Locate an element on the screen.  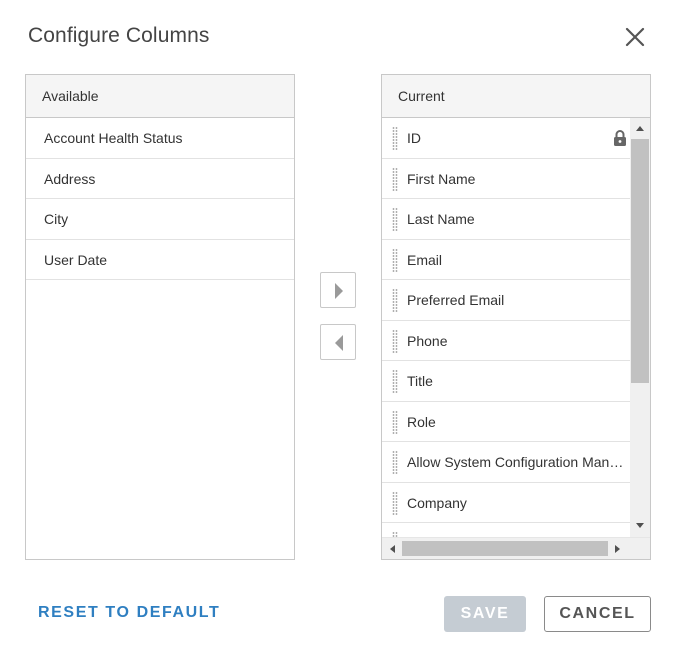
current-item-label: Phone is located at coordinates (427, 340).